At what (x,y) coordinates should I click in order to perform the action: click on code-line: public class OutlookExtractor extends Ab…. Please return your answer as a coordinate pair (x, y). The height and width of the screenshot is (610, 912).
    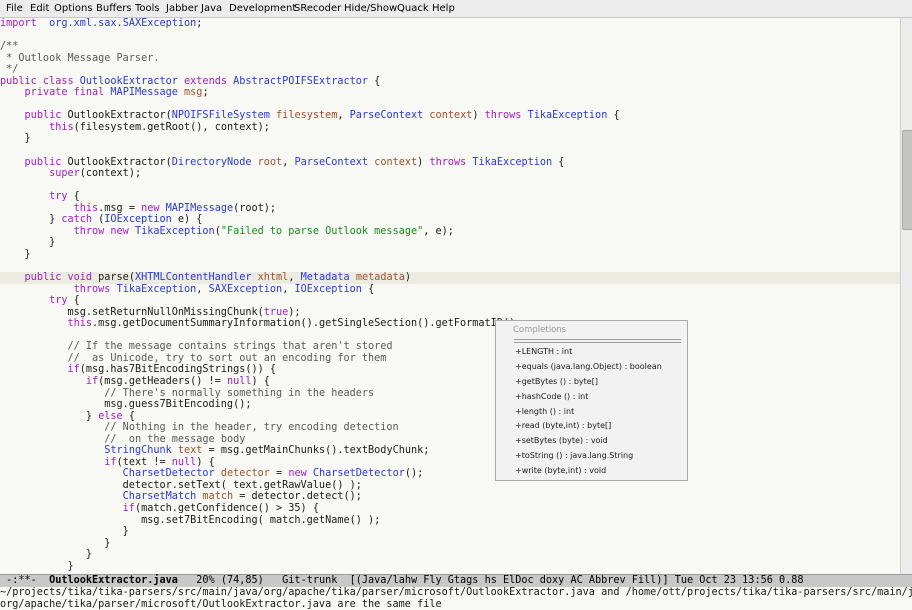
    Looking at the image, I should click on (450, 82).